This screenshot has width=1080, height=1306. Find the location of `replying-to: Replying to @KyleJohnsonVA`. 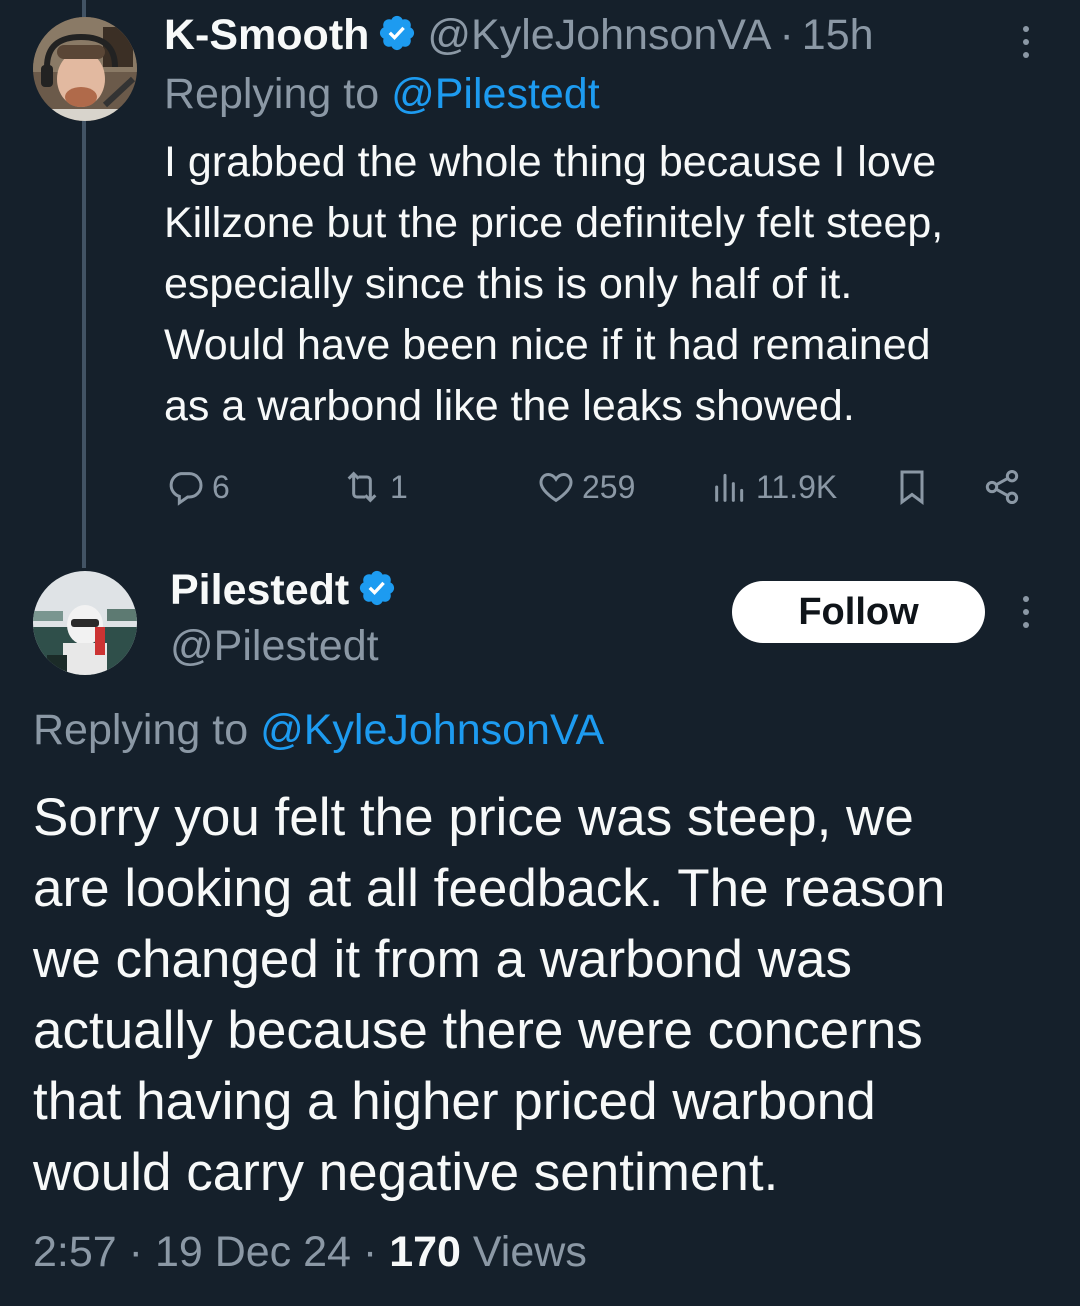

replying-to: Replying to @KyleJohnsonVA is located at coordinates (318, 730).